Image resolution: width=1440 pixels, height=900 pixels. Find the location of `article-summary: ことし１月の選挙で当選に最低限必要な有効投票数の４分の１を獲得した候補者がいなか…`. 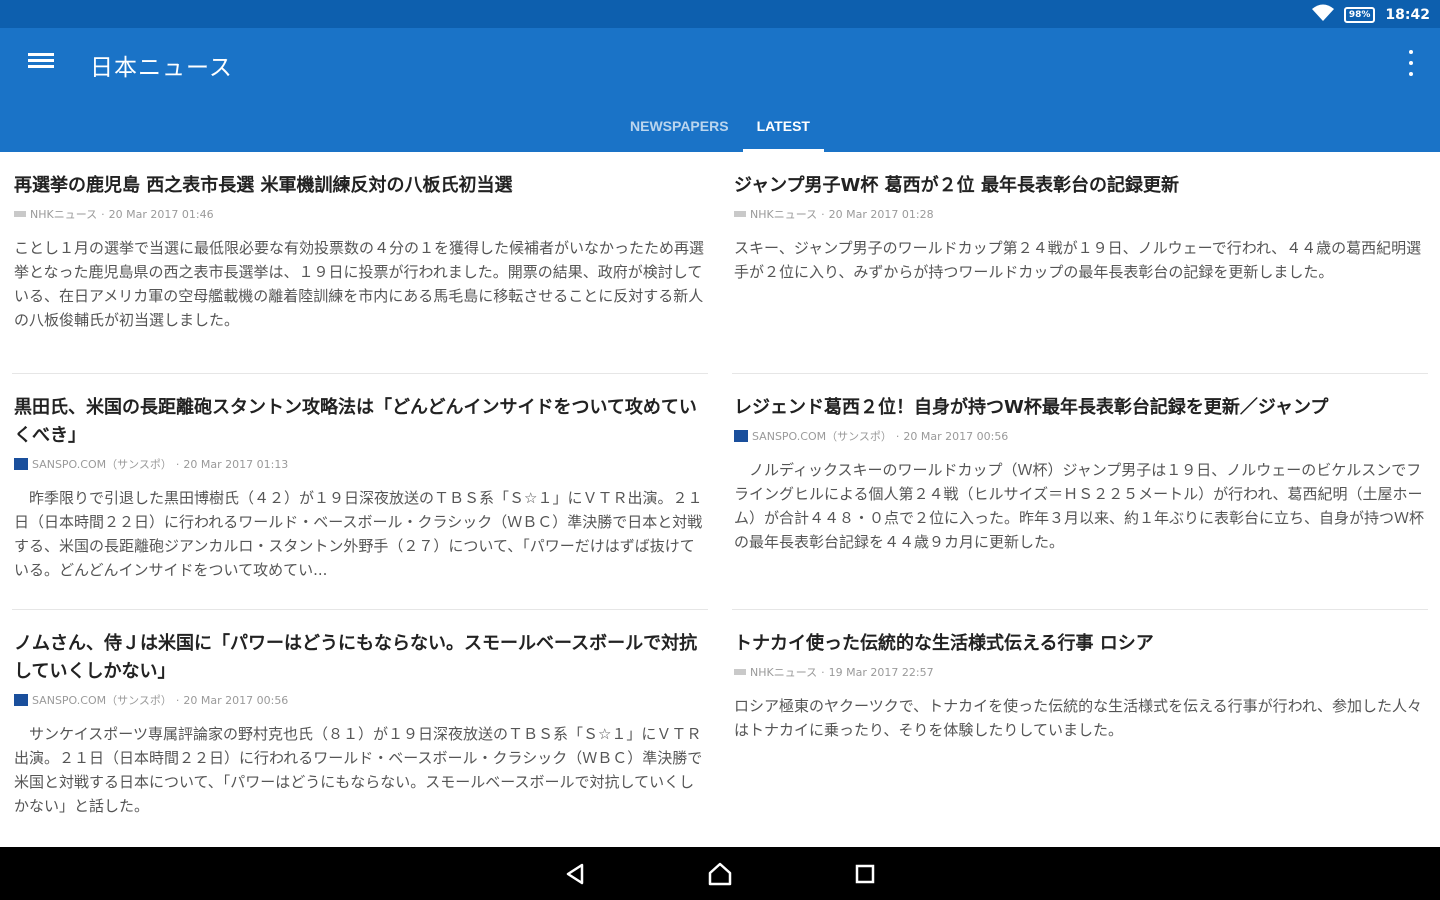

article-summary: ことし１月の選挙で当選に最低限必要な有効投票数の４分の１を獲得した候補者がいなか… is located at coordinates (359, 284).